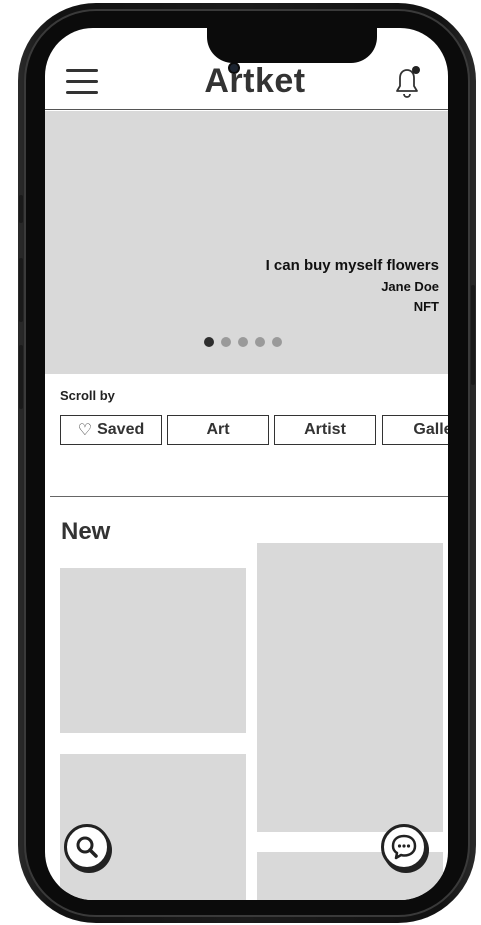 The width and height of the screenshot is (481, 925). I want to click on new-section-title: New, so click(86, 531).